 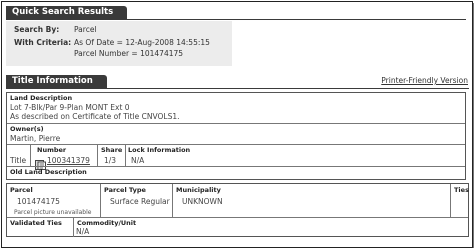 What do you see at coordinates (107, 223) in the screenshot?
I see `commodity-unit-label: Commodity/Unit` at bounding box center [107, 223].